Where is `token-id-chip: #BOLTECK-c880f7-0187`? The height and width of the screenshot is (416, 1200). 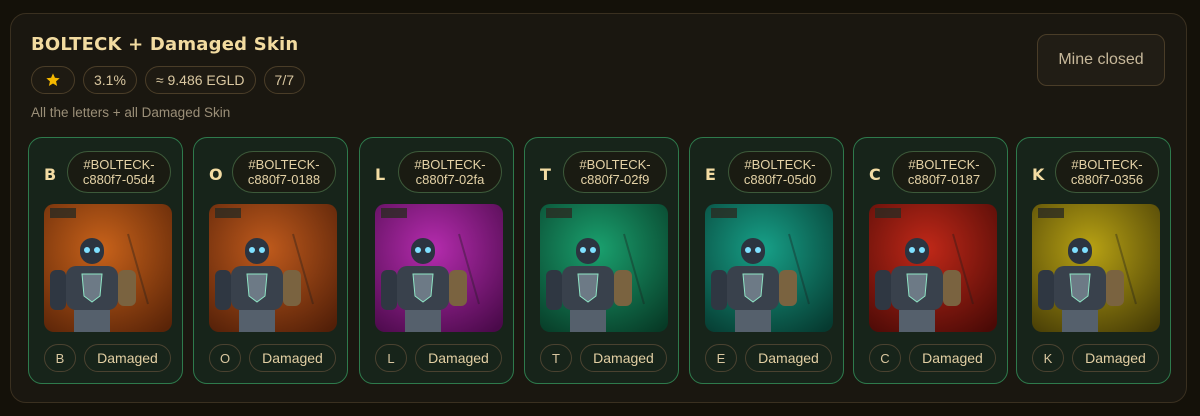 token-id-chip: #BOLTECK-c880f7-0187 is located at coordinates (944, 172).